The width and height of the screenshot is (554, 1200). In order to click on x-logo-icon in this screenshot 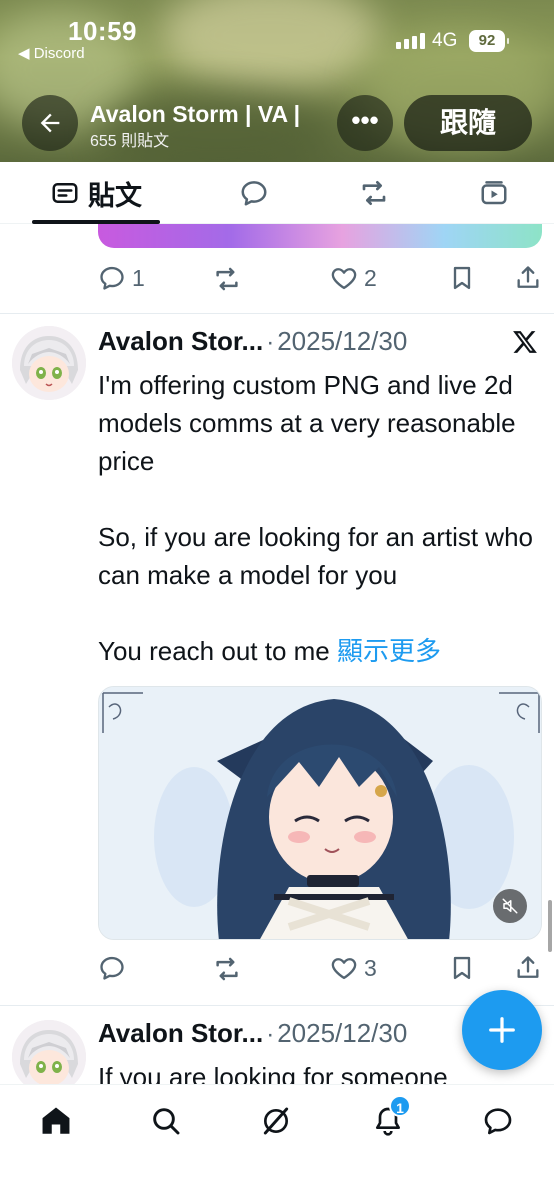, I will do `click(525, 344)`.